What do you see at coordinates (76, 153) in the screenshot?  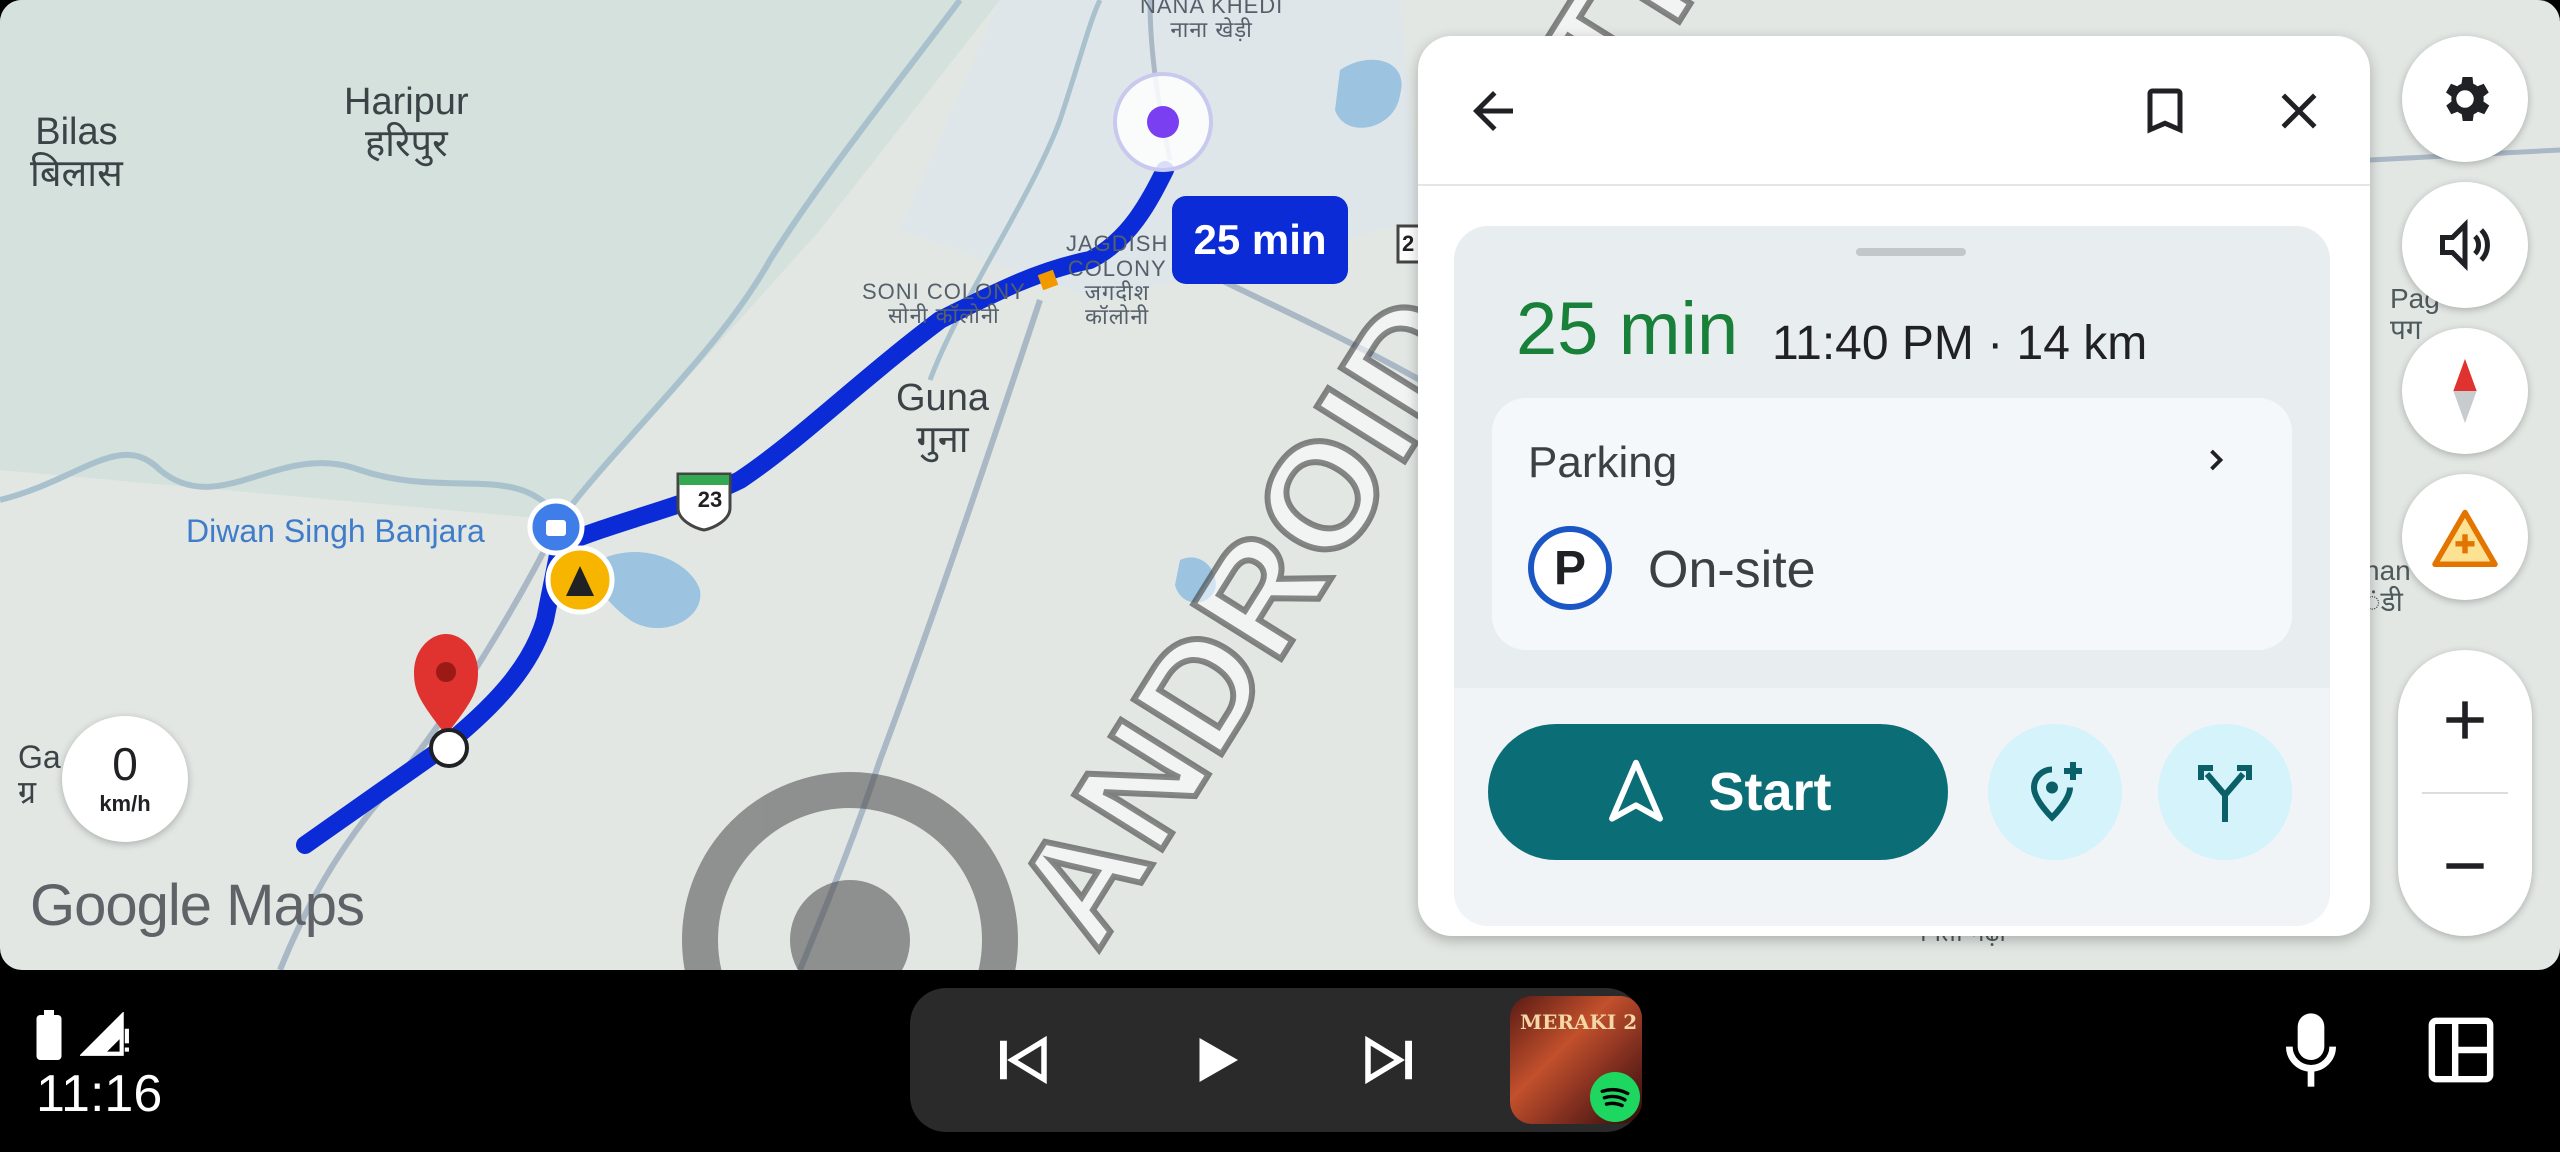 I see `place-label-bilas: Bilas बिलास` at bounding box center [76, 153].